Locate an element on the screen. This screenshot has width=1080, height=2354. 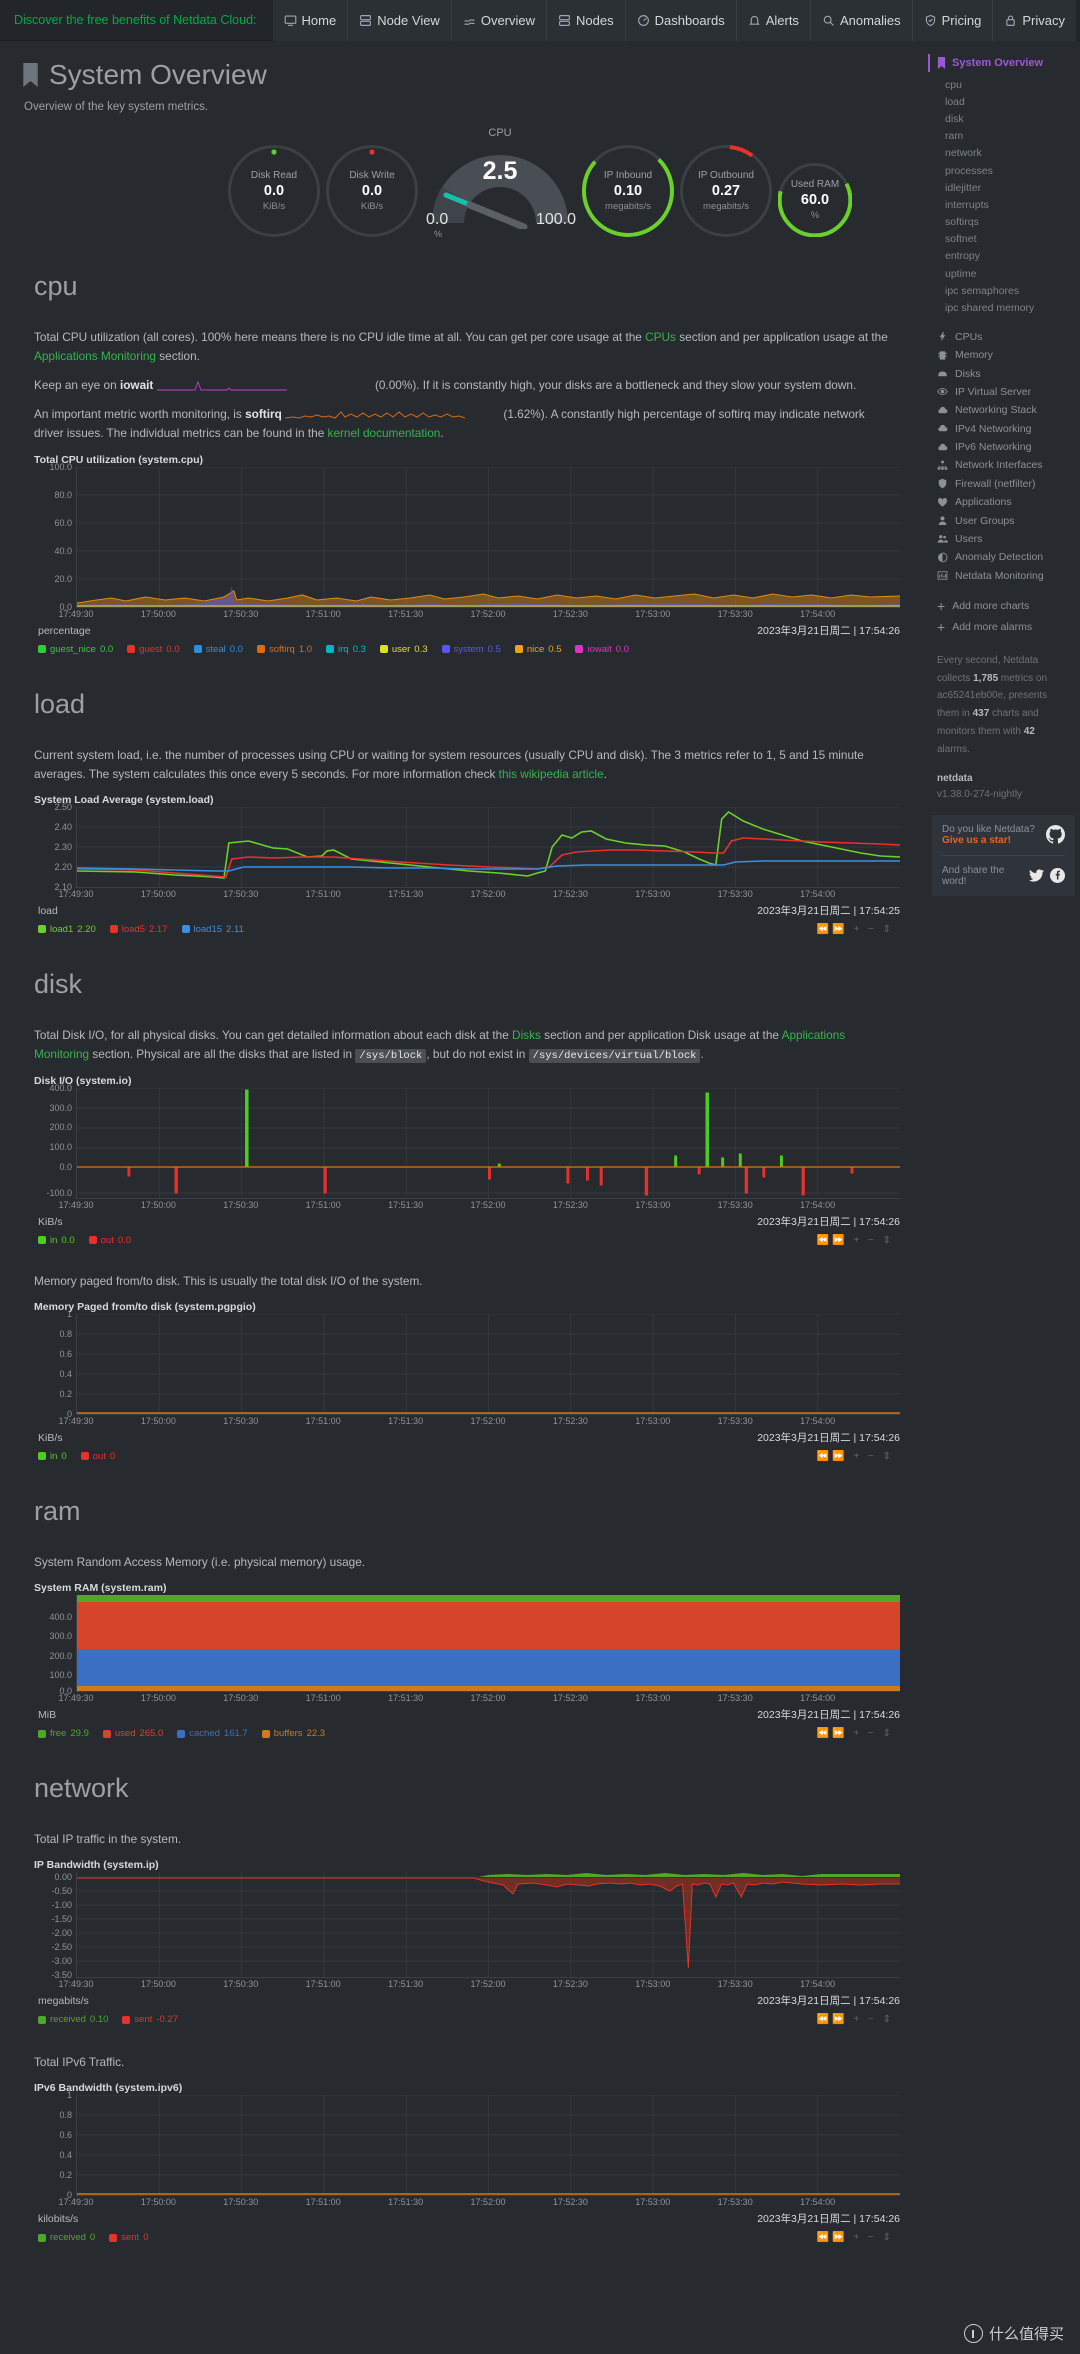
sidebar-item-user-groups: User Groups is located at coordinates (1004, 520).